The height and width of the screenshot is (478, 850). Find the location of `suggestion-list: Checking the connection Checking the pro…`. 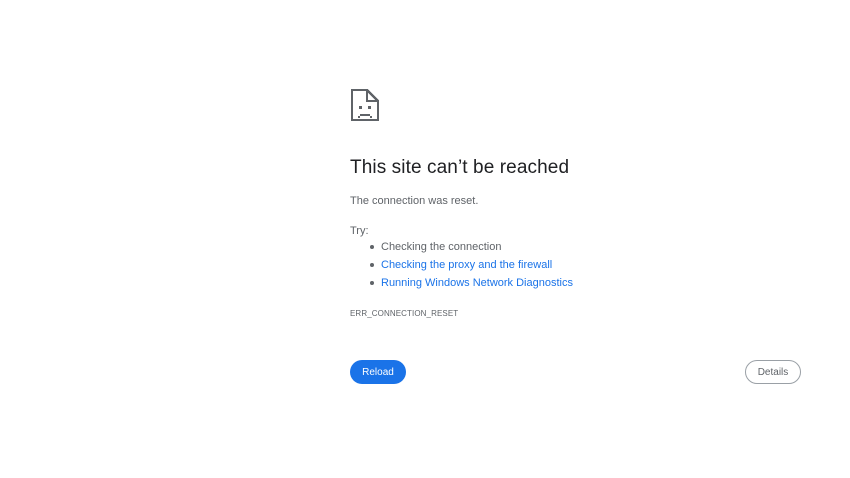

suggestion-list: Checking the connection Checking the pro… is located at coordinates (461, 267).